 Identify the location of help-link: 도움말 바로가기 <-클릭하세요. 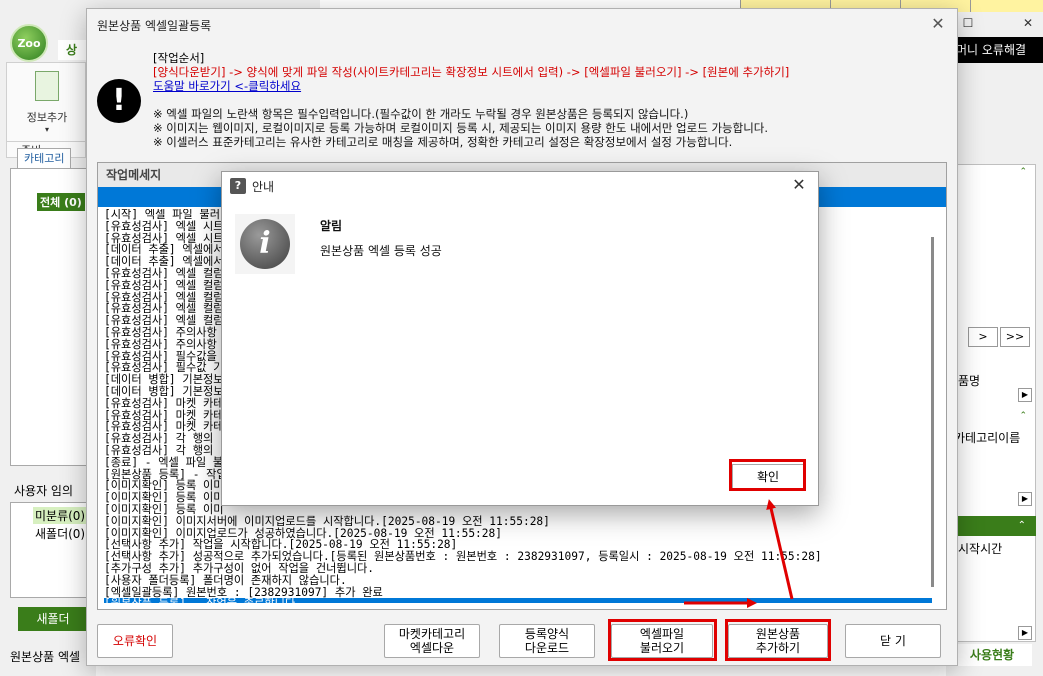
(471, 86).